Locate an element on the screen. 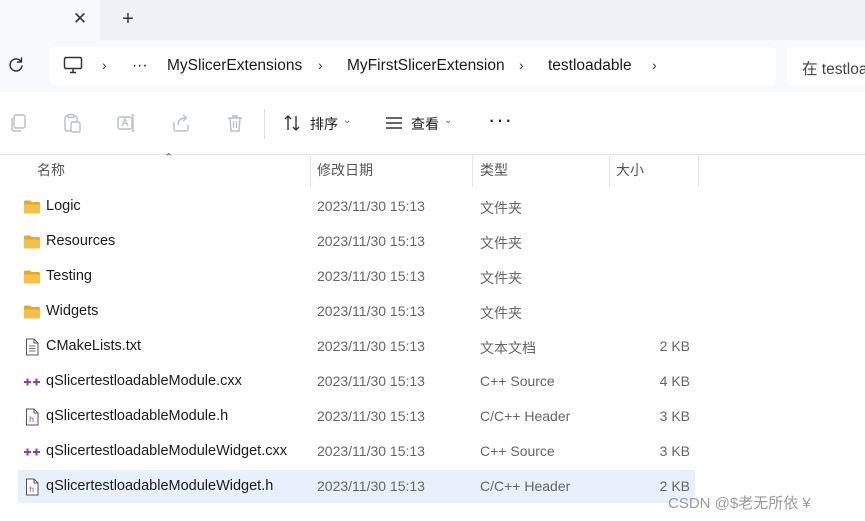 Image resolution: width=865 pixels, height=521 pixels. column-name: 名称 is located at coordinates (51, 171).